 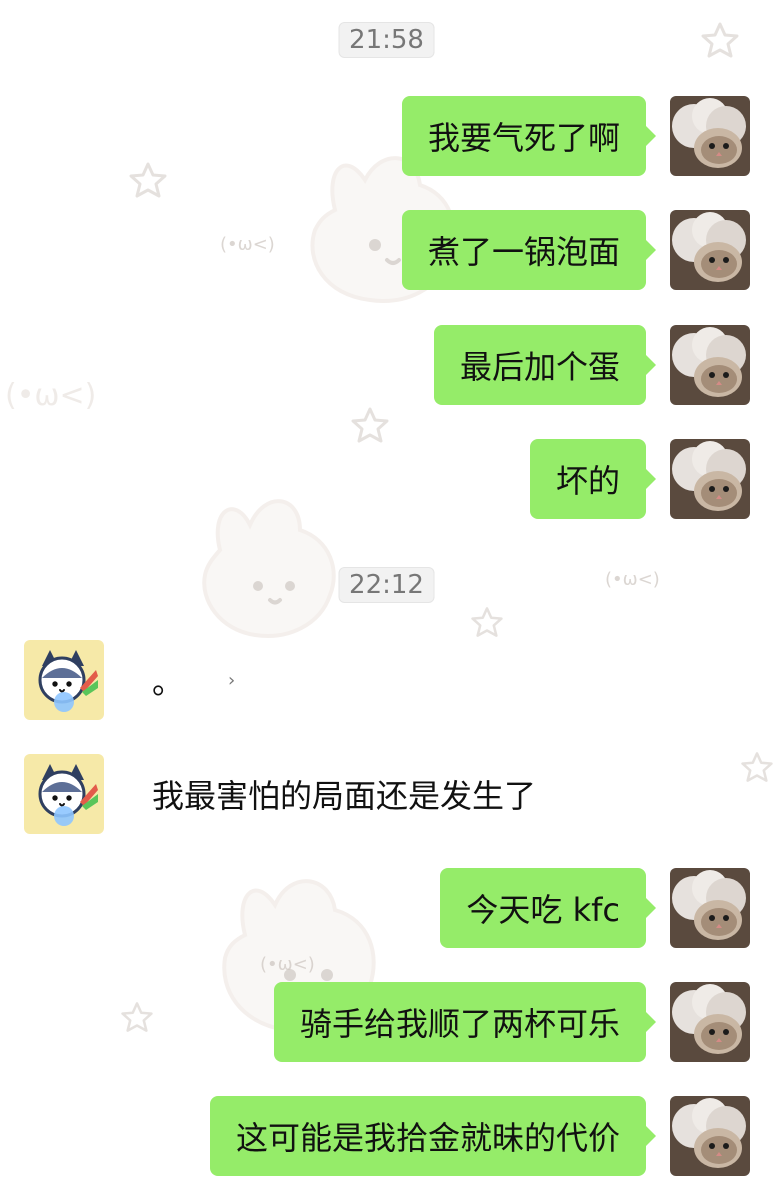 I want to click on message-bubble-self: 我要气死了啊, so click(x=529, y=136).